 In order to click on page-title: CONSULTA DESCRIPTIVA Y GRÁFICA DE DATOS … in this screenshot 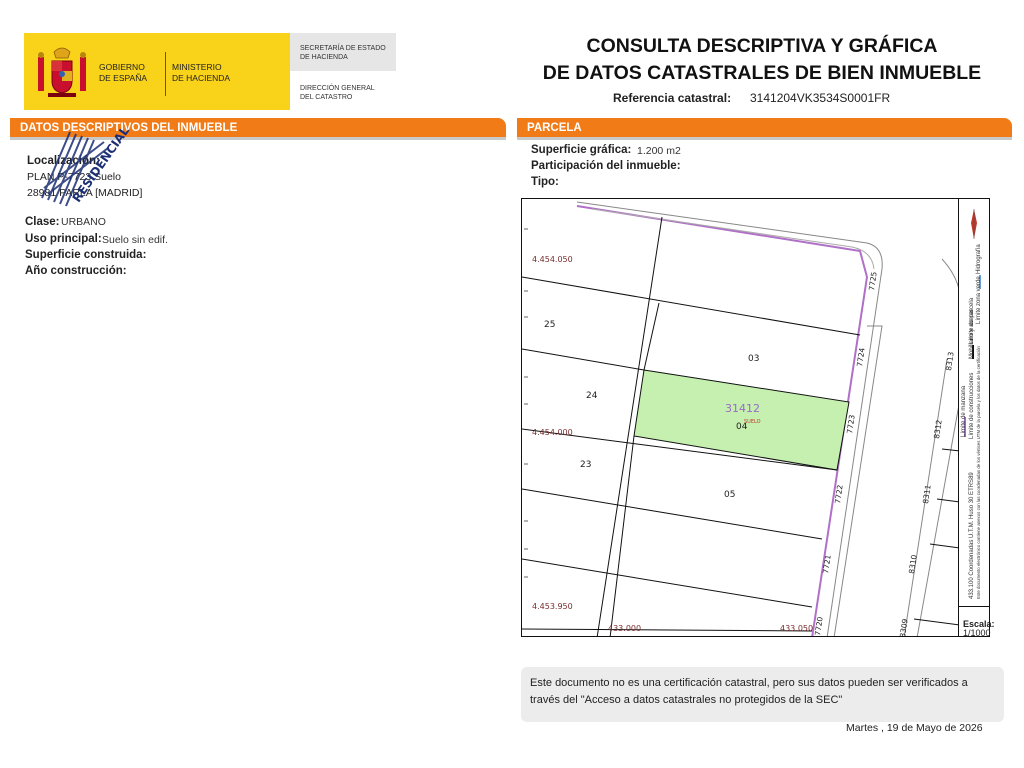, I will do `click(762, 60)`.